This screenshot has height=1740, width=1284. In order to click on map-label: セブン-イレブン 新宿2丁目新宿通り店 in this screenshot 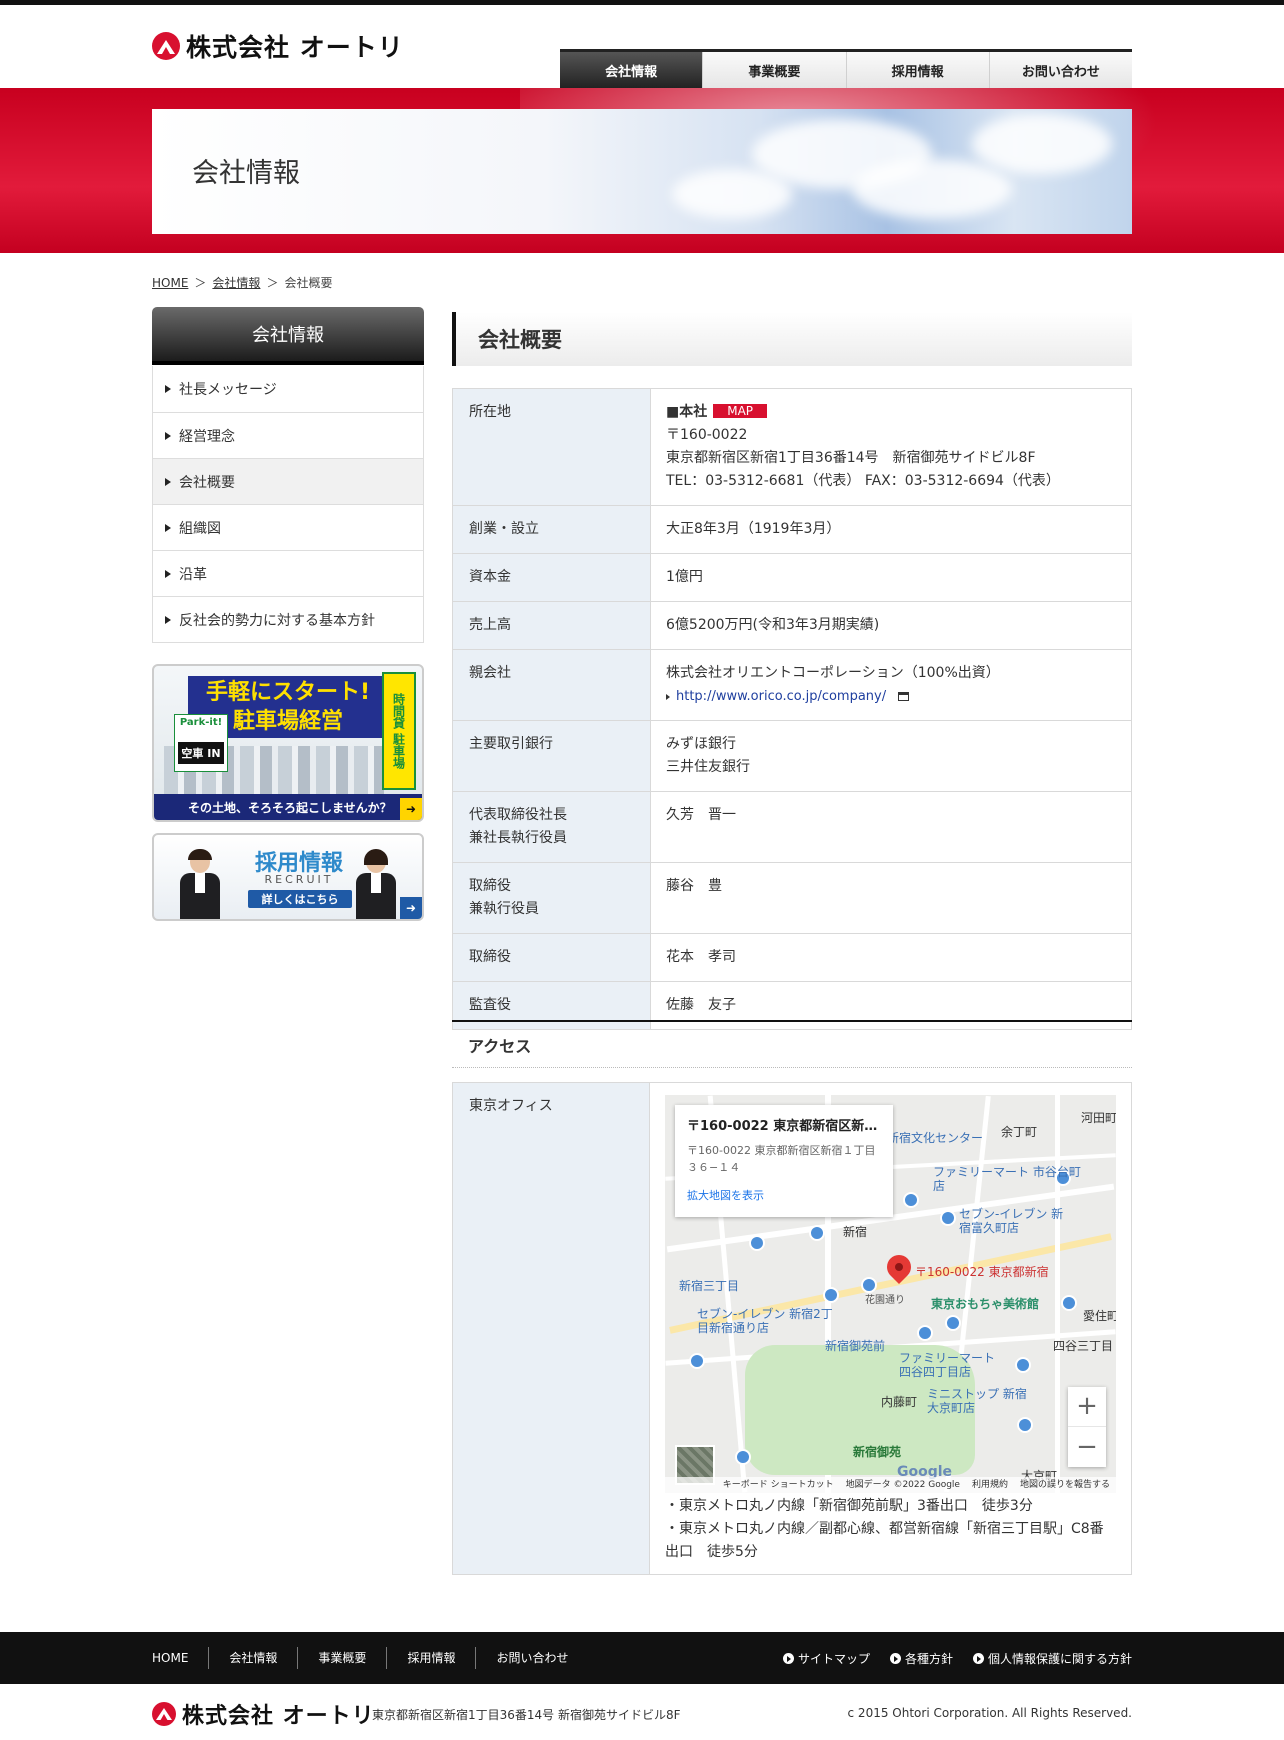, I will do `click(765, 1321)`.